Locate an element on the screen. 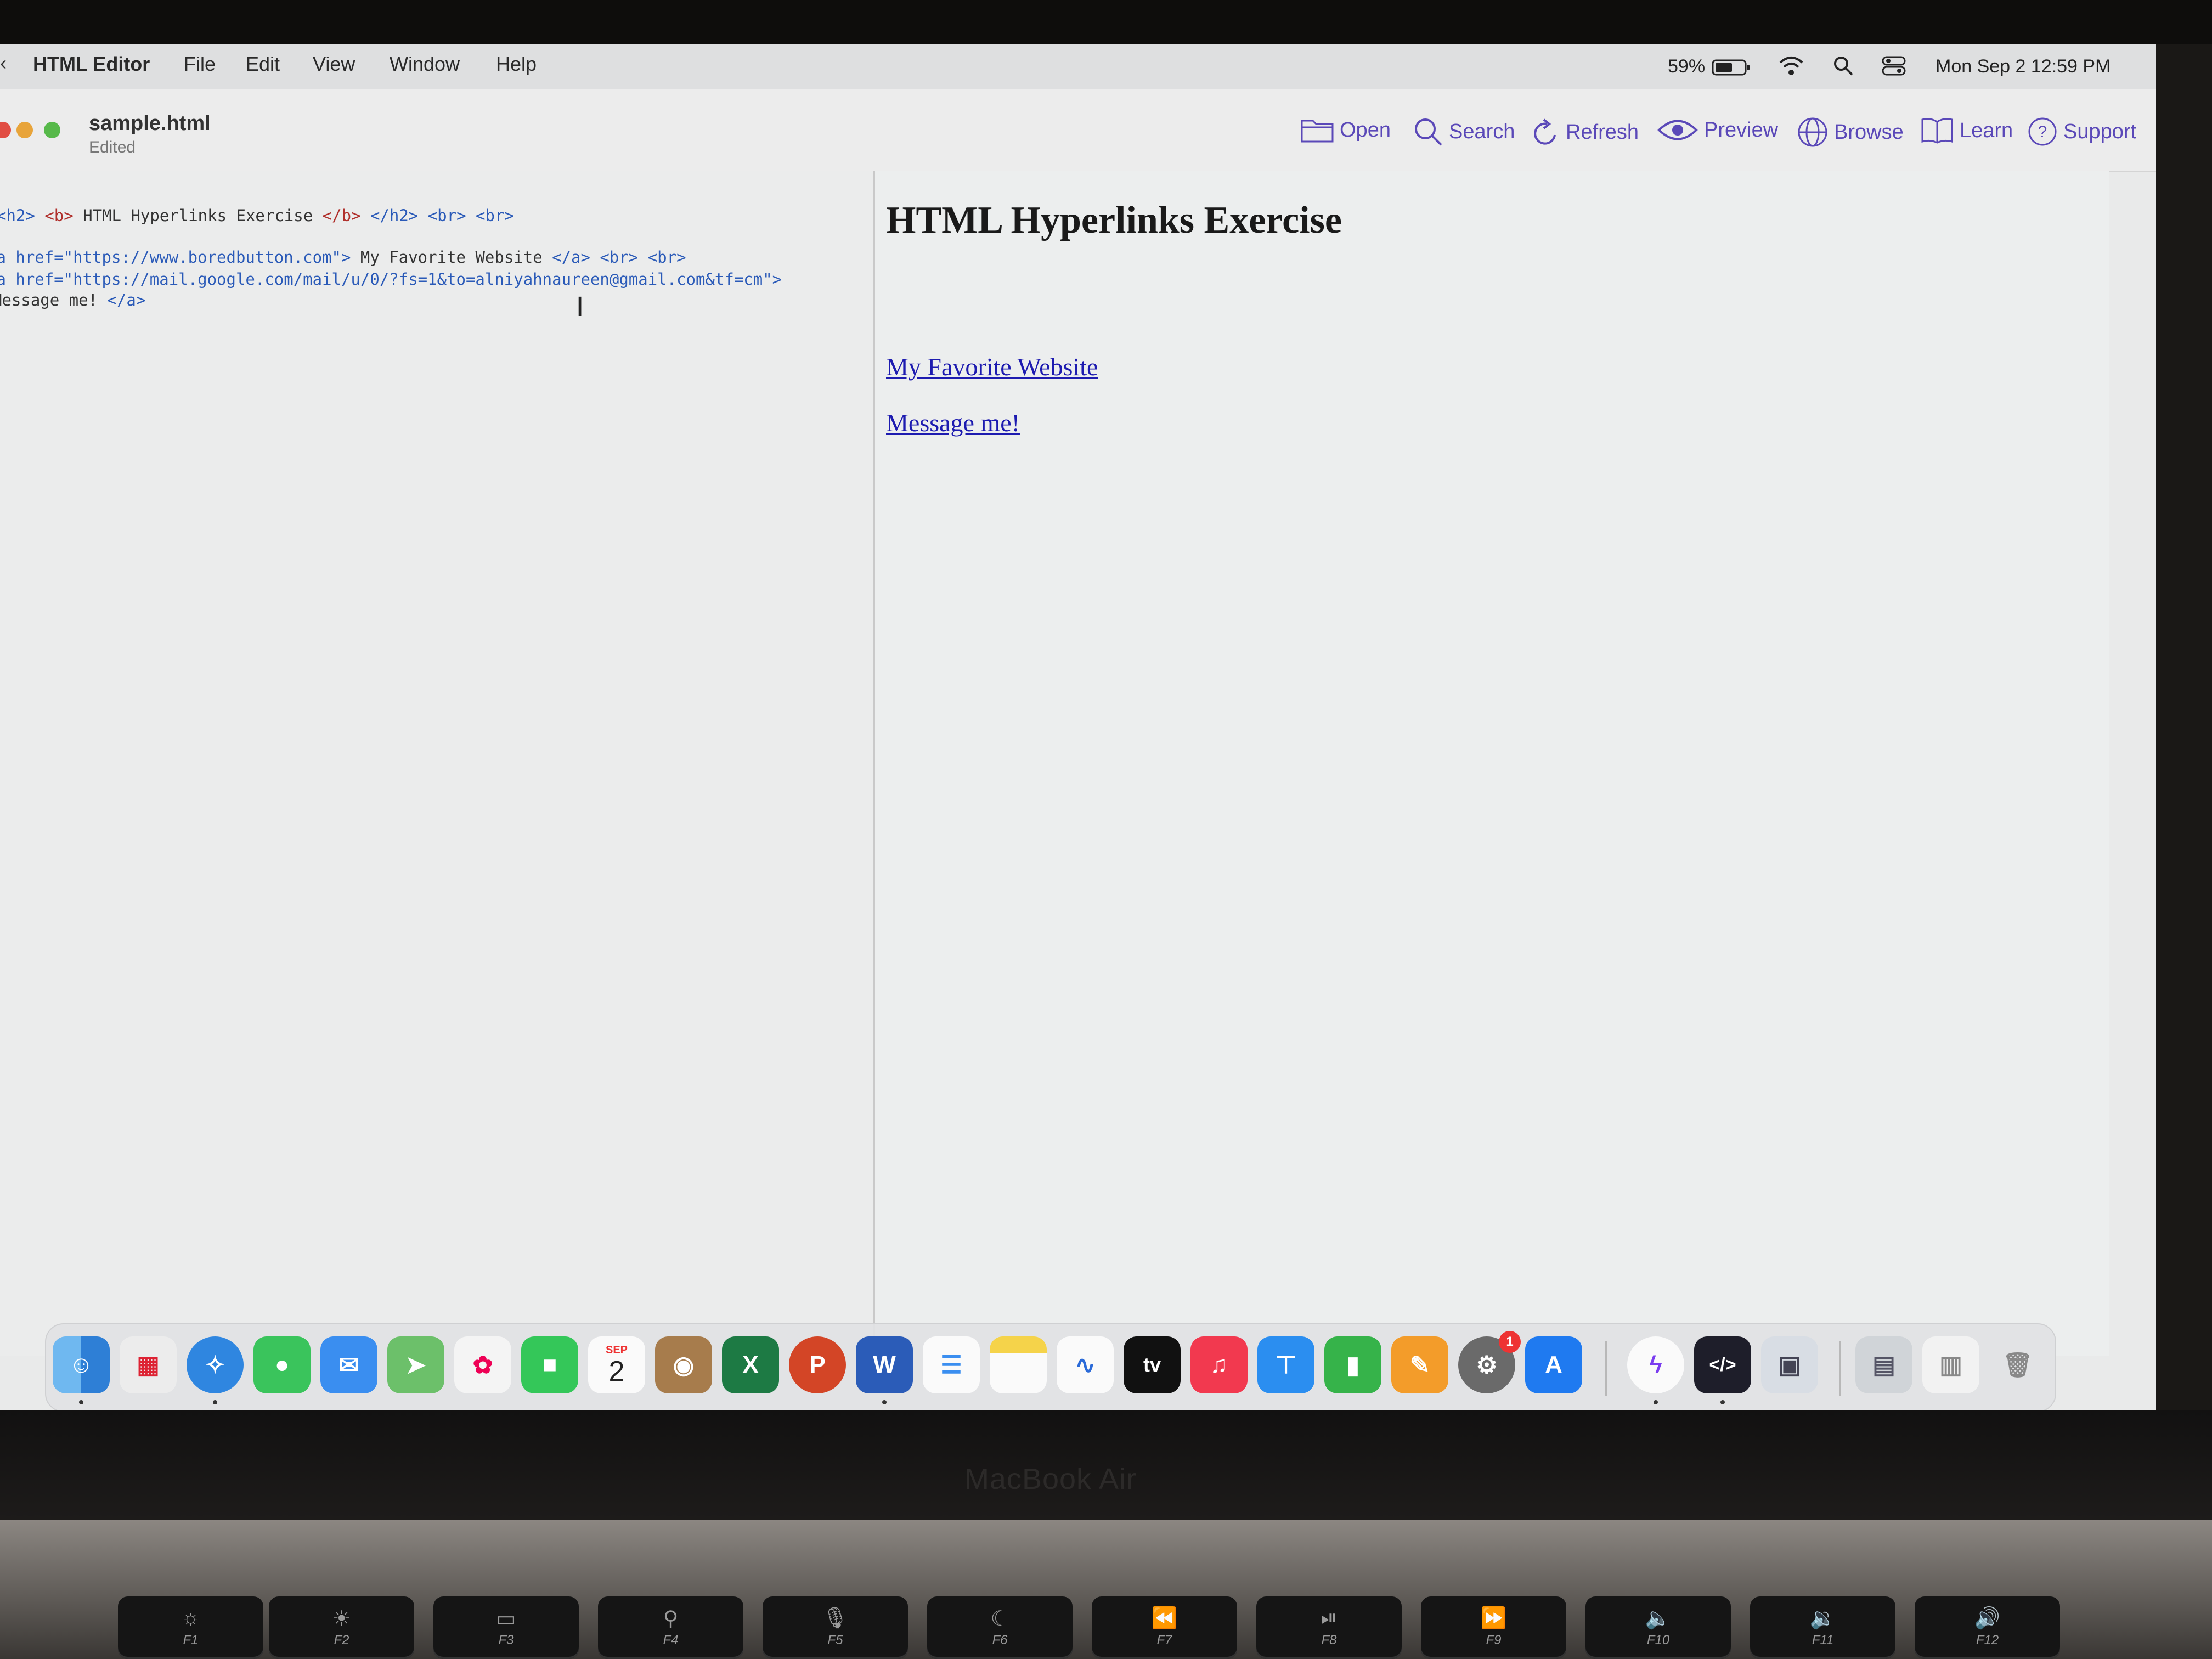 The width and height of the screenshot is (2212, 1659). browse-button: Browse is located at coordinates (1850, 132).